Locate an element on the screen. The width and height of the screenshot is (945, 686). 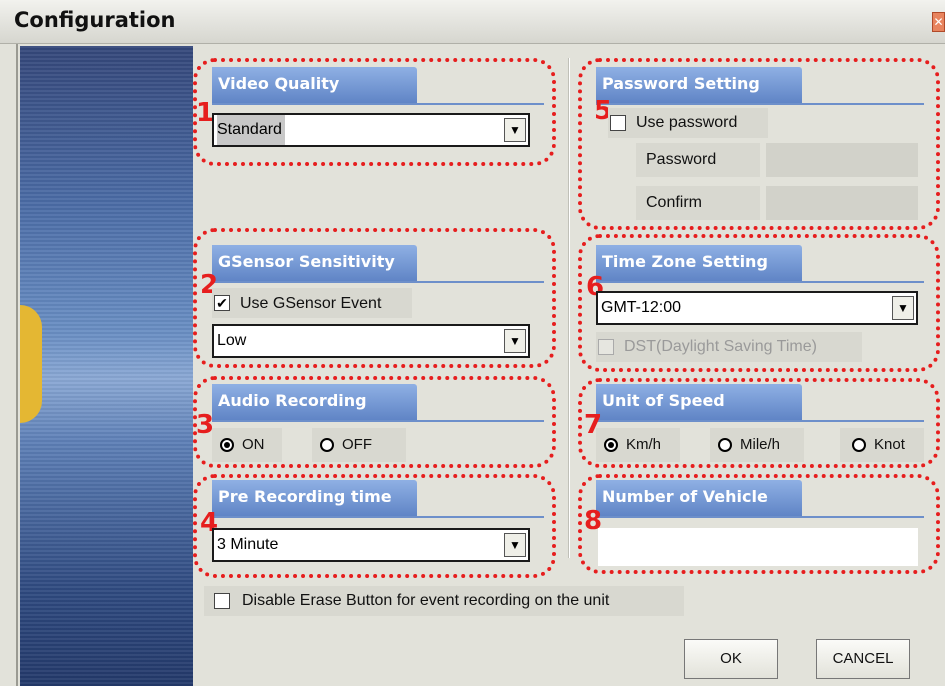
gsensor-checkbox: ✔ is located at coordinates (222, 303).